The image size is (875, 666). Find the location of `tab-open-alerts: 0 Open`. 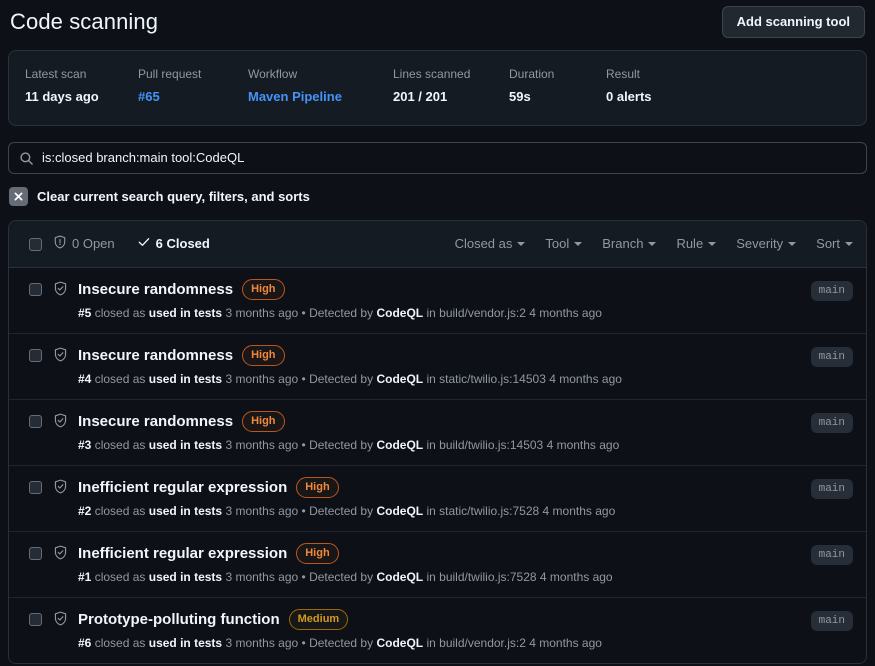

tab-open-alerts: 0 Open is located at coordinates (84, 244).